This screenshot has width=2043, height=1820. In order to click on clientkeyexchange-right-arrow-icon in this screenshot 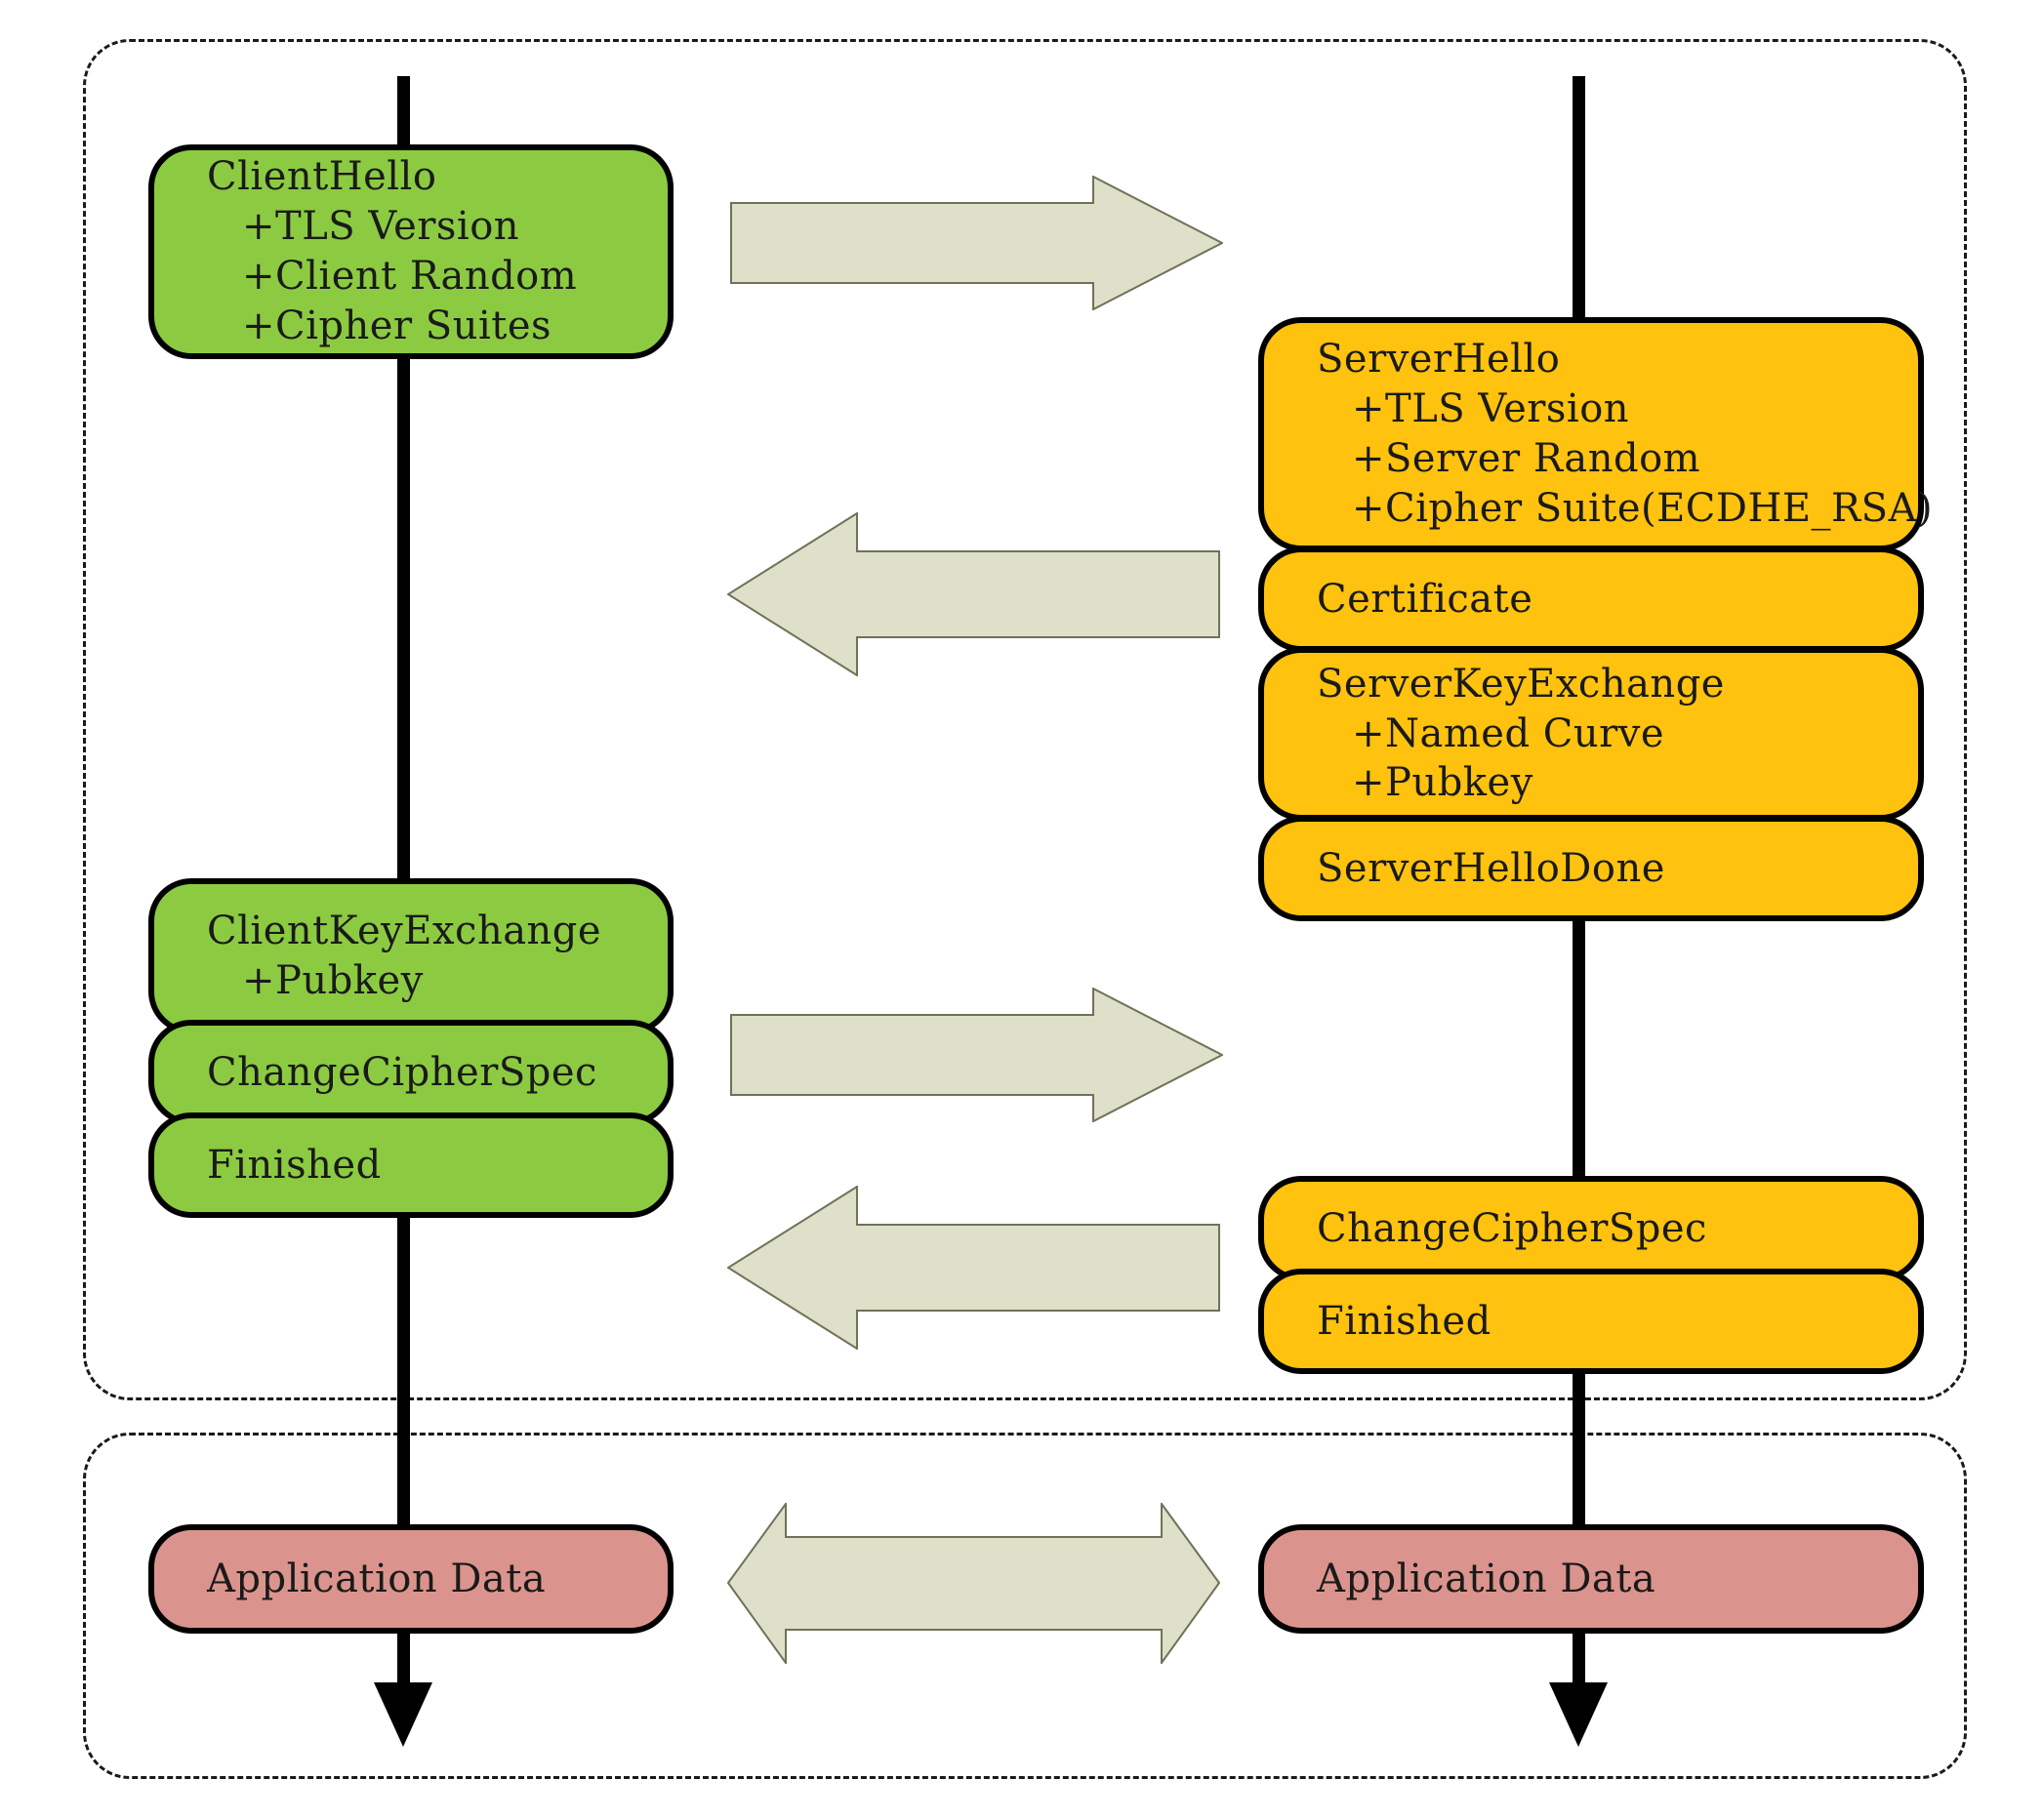, I will do `click(976, 1055)`.